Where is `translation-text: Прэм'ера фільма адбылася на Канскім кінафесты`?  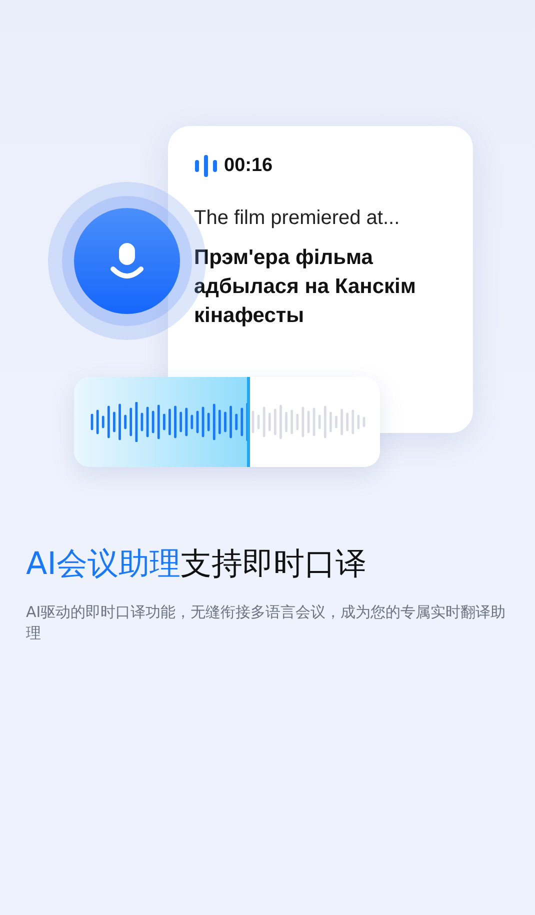
translation-text: Прэм'ера фільма адбылася на Канскім кінафесты is located at coordinates (305, 286).